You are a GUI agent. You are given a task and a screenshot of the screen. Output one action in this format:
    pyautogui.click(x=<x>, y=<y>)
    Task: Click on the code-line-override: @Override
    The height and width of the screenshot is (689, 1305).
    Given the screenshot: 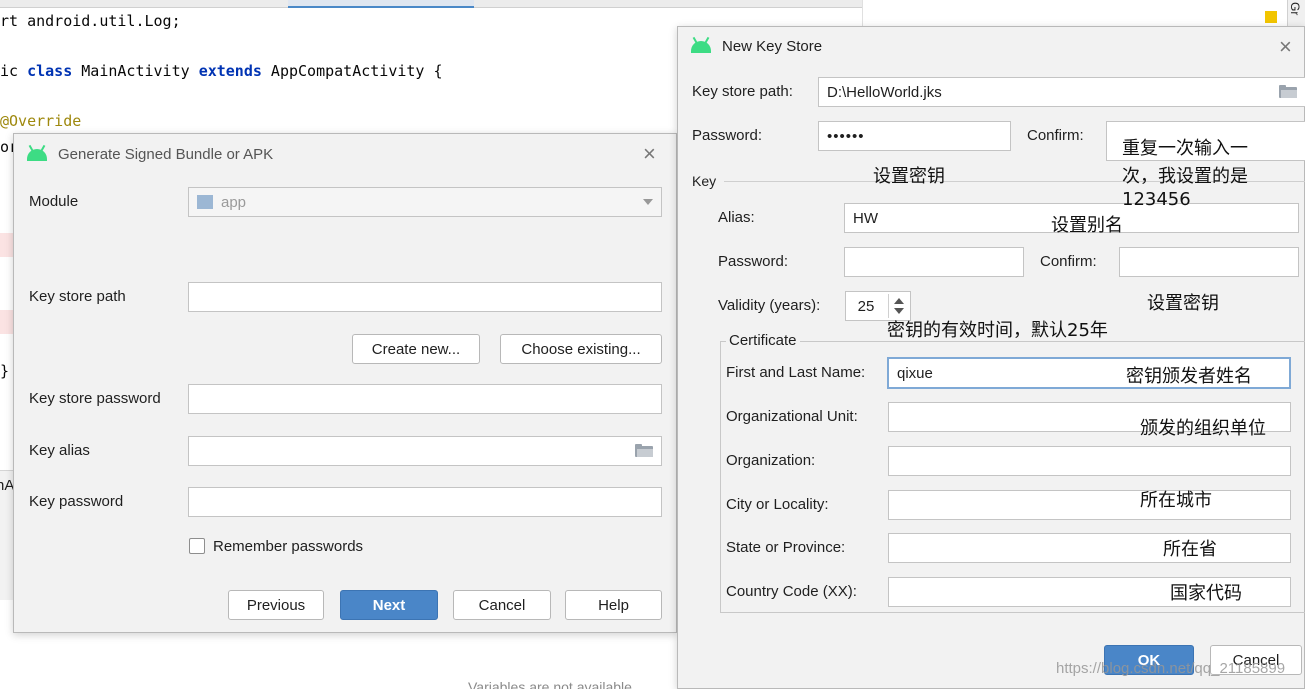 What is the action you would take?
    pyautogui.click(x=41, y=121)
    